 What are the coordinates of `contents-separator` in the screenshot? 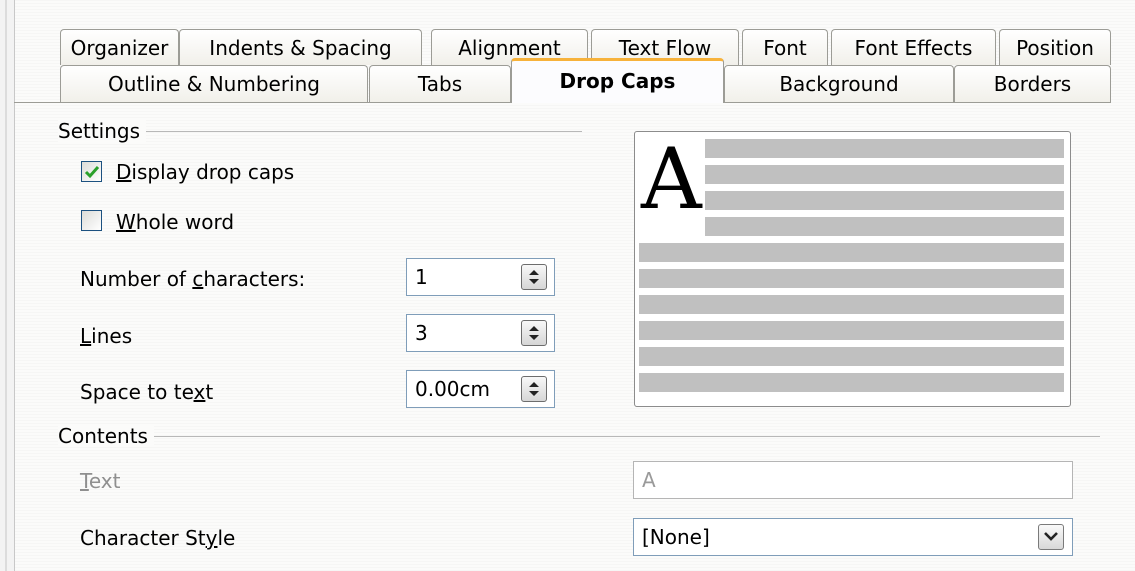 It's located at (580, 436).